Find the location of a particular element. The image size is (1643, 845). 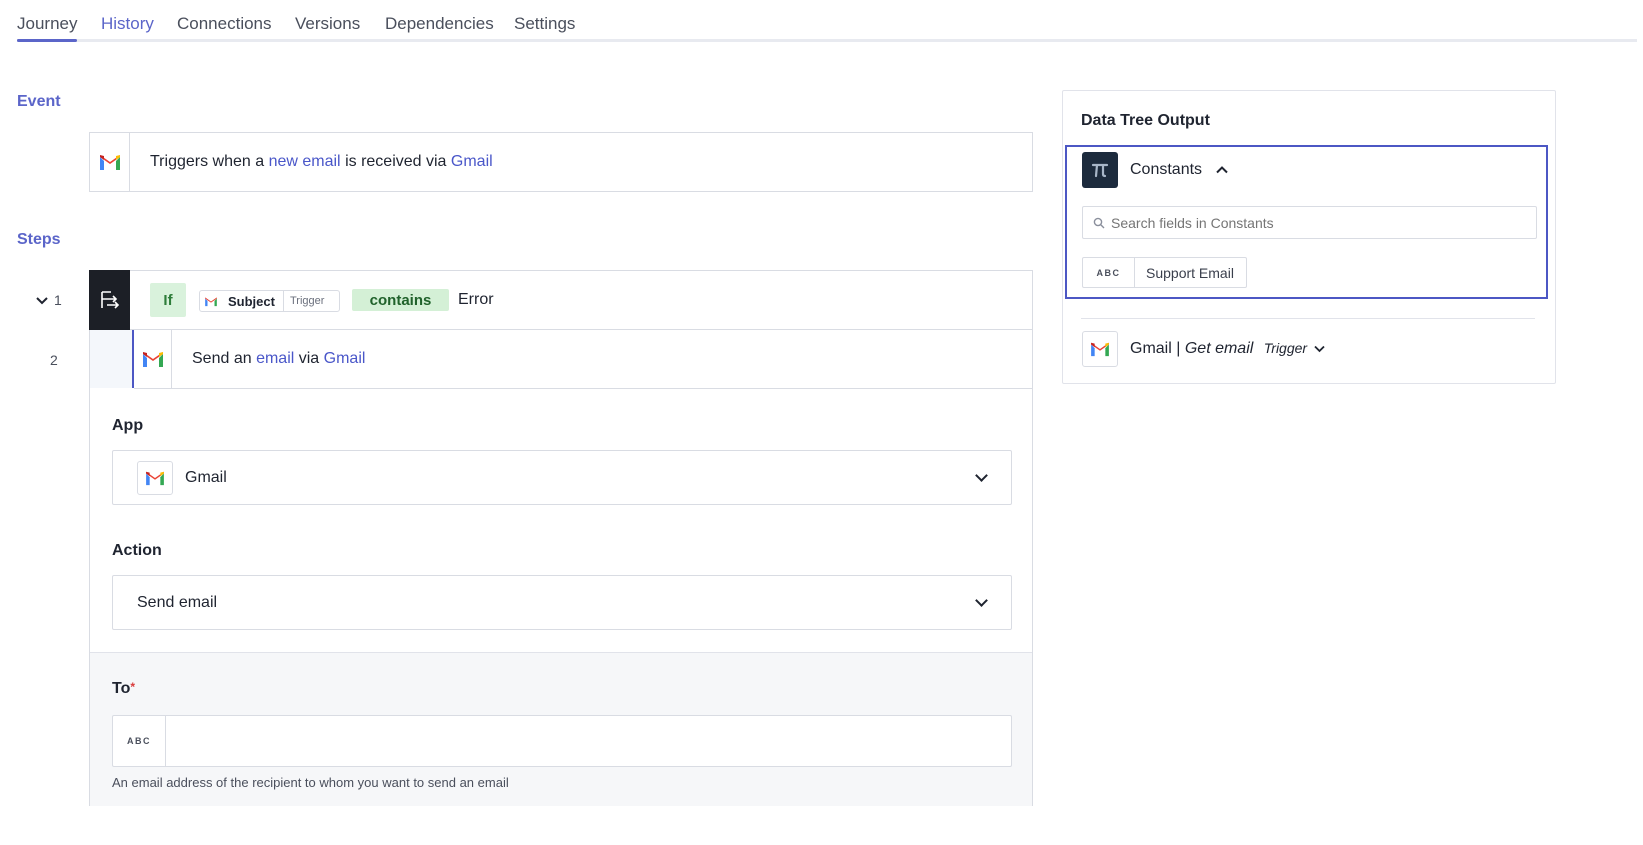

data-tree-title: Data Tree Output is located at coordinates (1145, 120).